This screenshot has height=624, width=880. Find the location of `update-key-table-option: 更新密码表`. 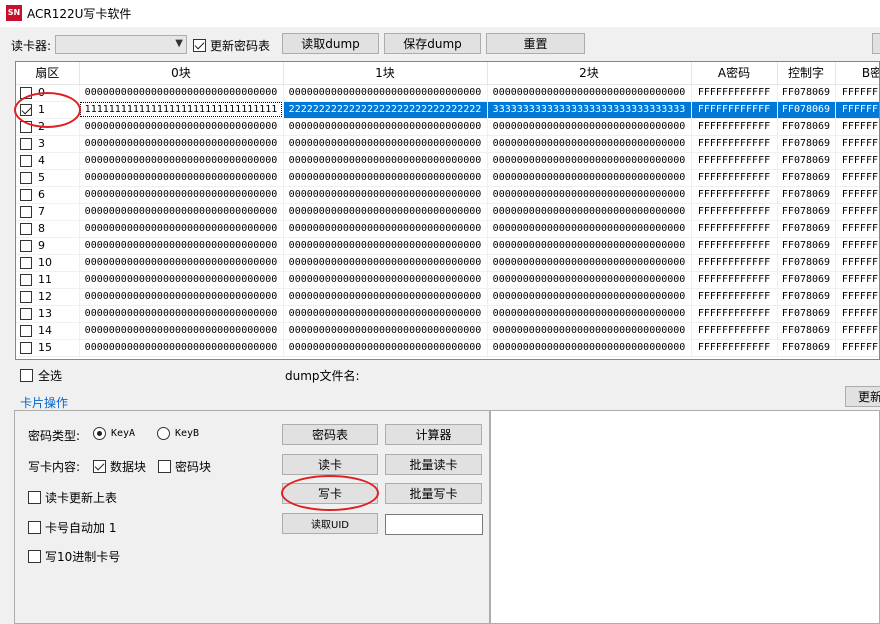

update-key-table-option: 更新密码表 is located at coordinates (231, 45).